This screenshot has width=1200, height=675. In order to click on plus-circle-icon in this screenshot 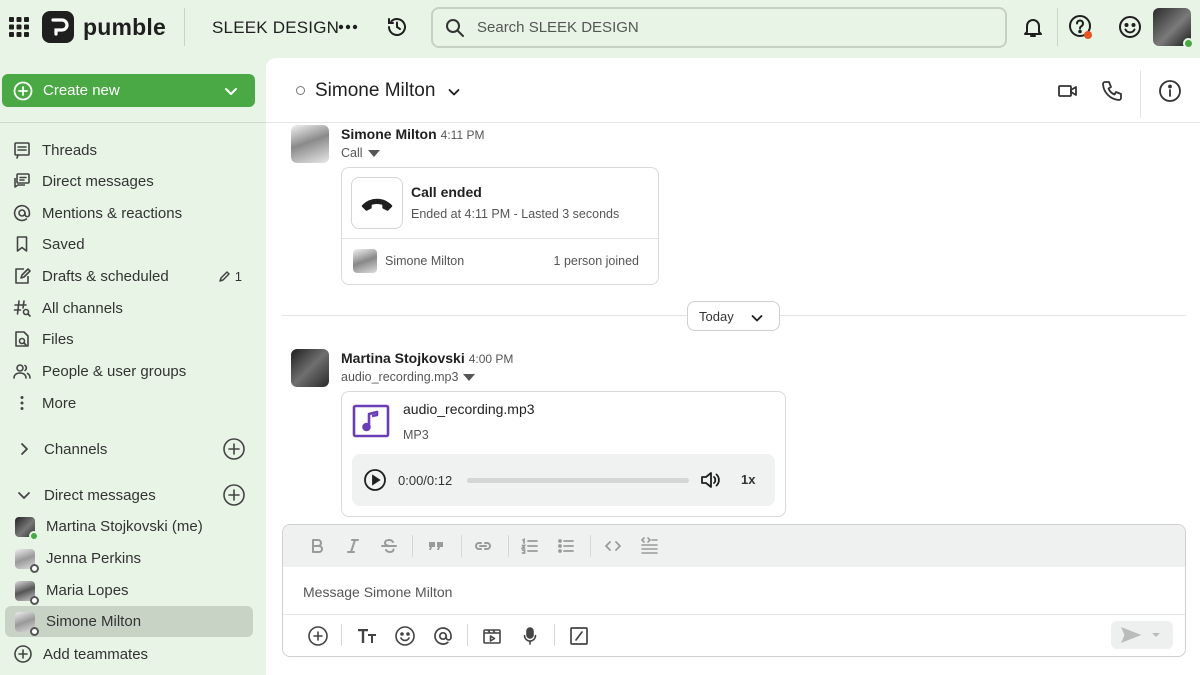, I will do `click(23, 654)`.